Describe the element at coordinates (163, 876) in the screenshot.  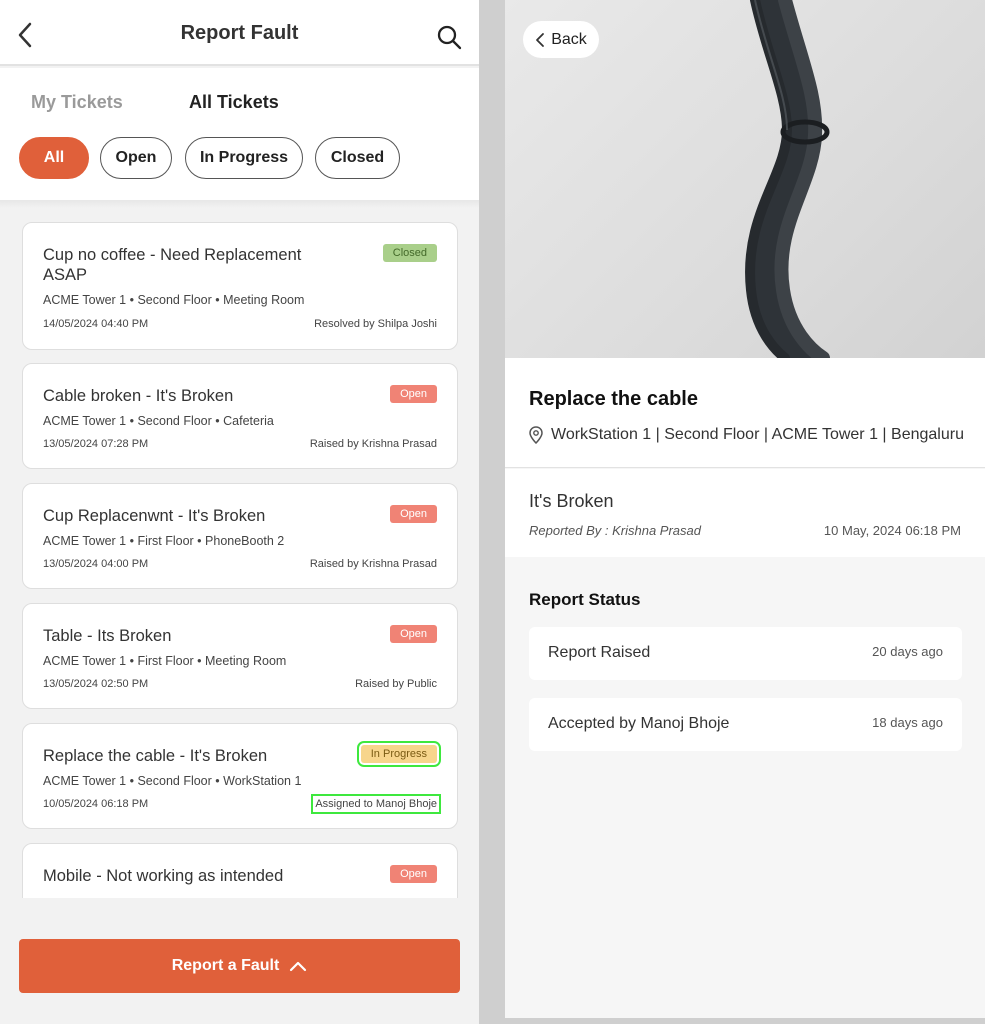
I see `ticket-title: Mobile - Not working as intended` at that location.